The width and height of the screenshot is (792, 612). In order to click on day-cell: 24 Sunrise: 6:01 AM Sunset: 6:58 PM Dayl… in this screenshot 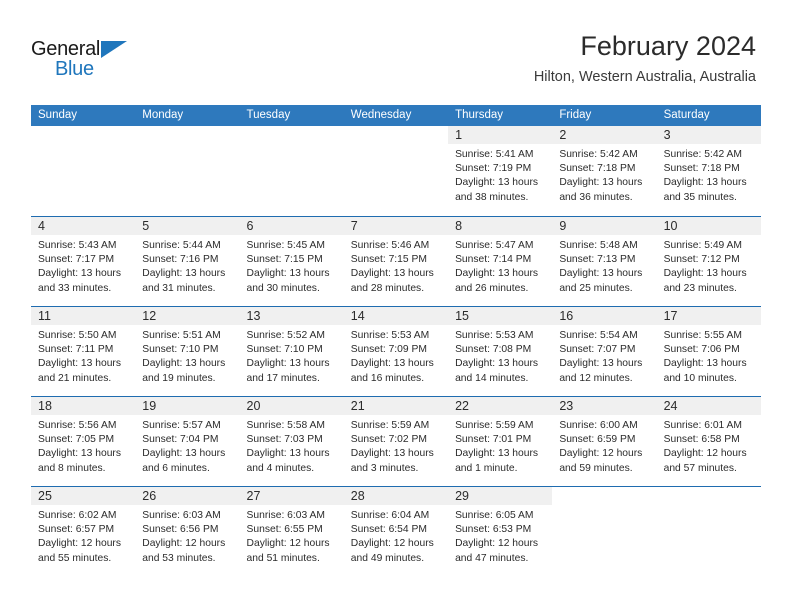, I will do `click(708, 441)`.